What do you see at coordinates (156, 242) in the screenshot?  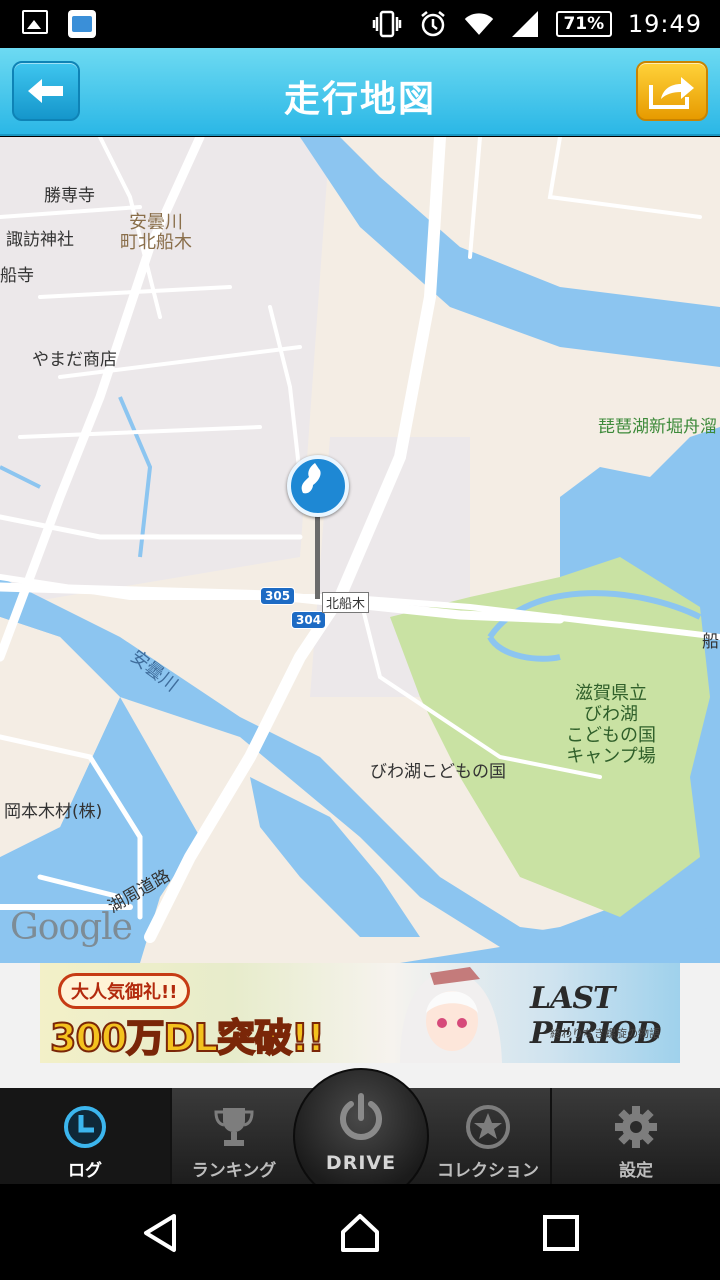 I see `map-label-town-line2: 町北船木` at bounding box center [156, 242].